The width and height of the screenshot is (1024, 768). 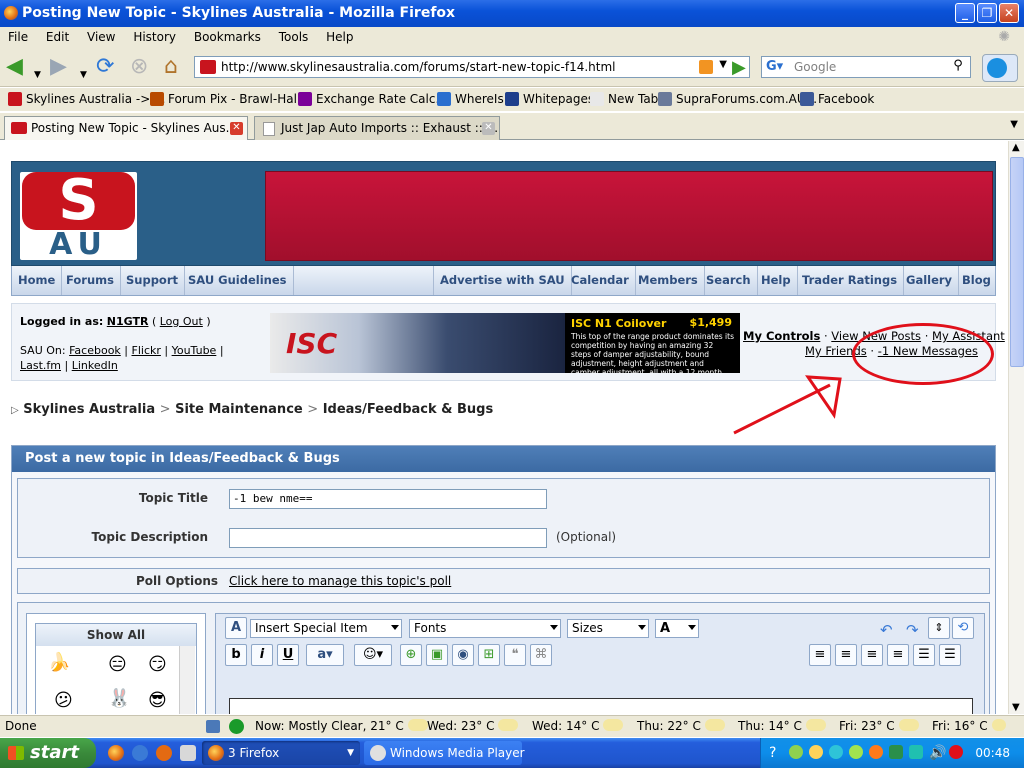 I want to click on bunny-emoticon-icon: 🐰, so click(x=119, y=698).